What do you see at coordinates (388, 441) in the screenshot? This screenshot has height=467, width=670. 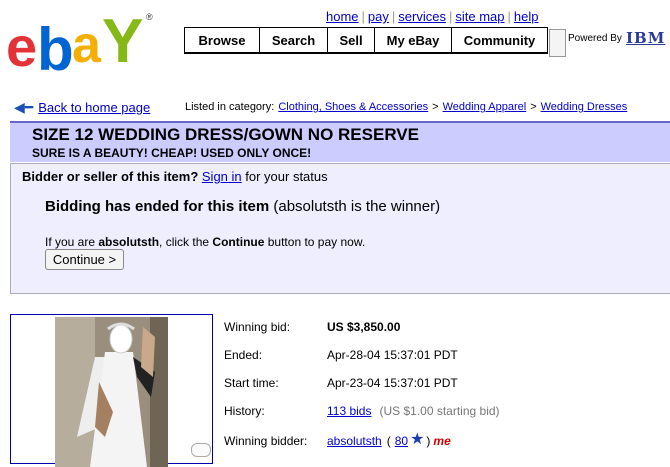 I see `feedback-open-paren: (` at bounding box center [388, 441].